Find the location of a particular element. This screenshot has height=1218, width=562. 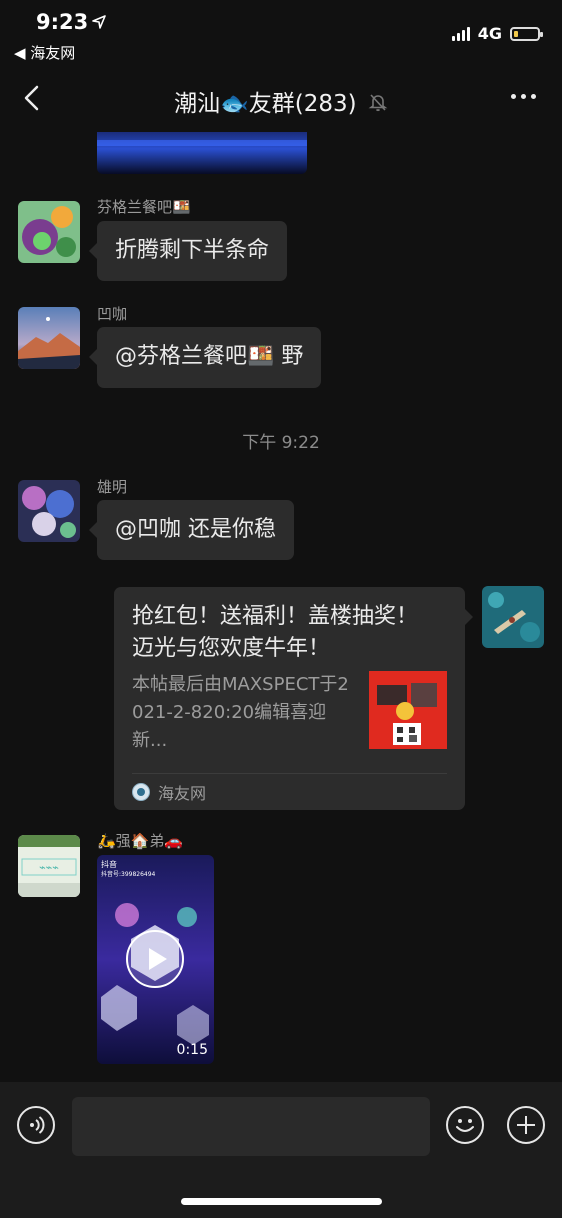

play-icon is located at coordinates (155, 959).